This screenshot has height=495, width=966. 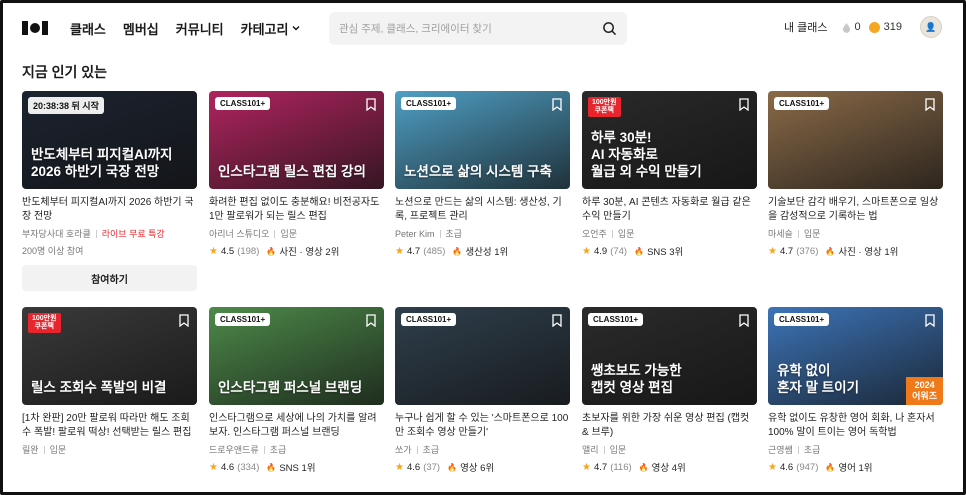 What do you see at coordinates (482, 210) in the screenshot?
I see `class-title: 노션으로 만드는 삶의 시스템: 생산성, 기록, 프로젝트 관리` at bounding box center [482, 210].